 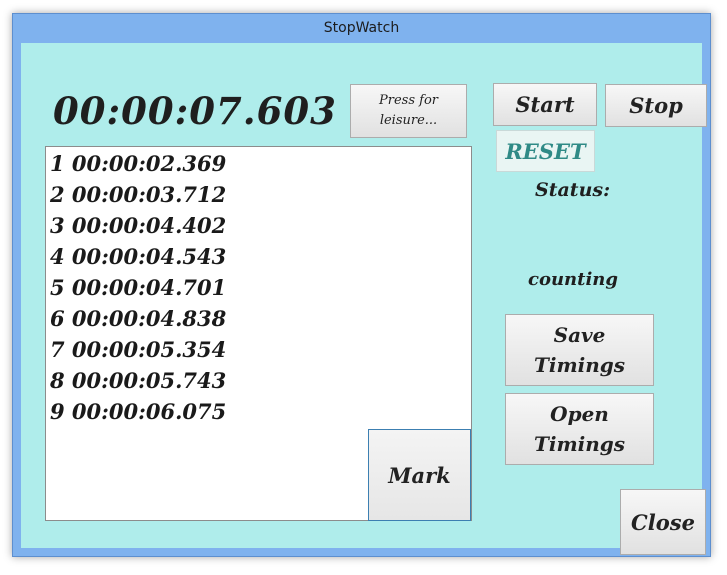 What do you see at coordinates (545, 104) in the screenshot?
I see `start-button: Start` at bounding box center [545, 104].